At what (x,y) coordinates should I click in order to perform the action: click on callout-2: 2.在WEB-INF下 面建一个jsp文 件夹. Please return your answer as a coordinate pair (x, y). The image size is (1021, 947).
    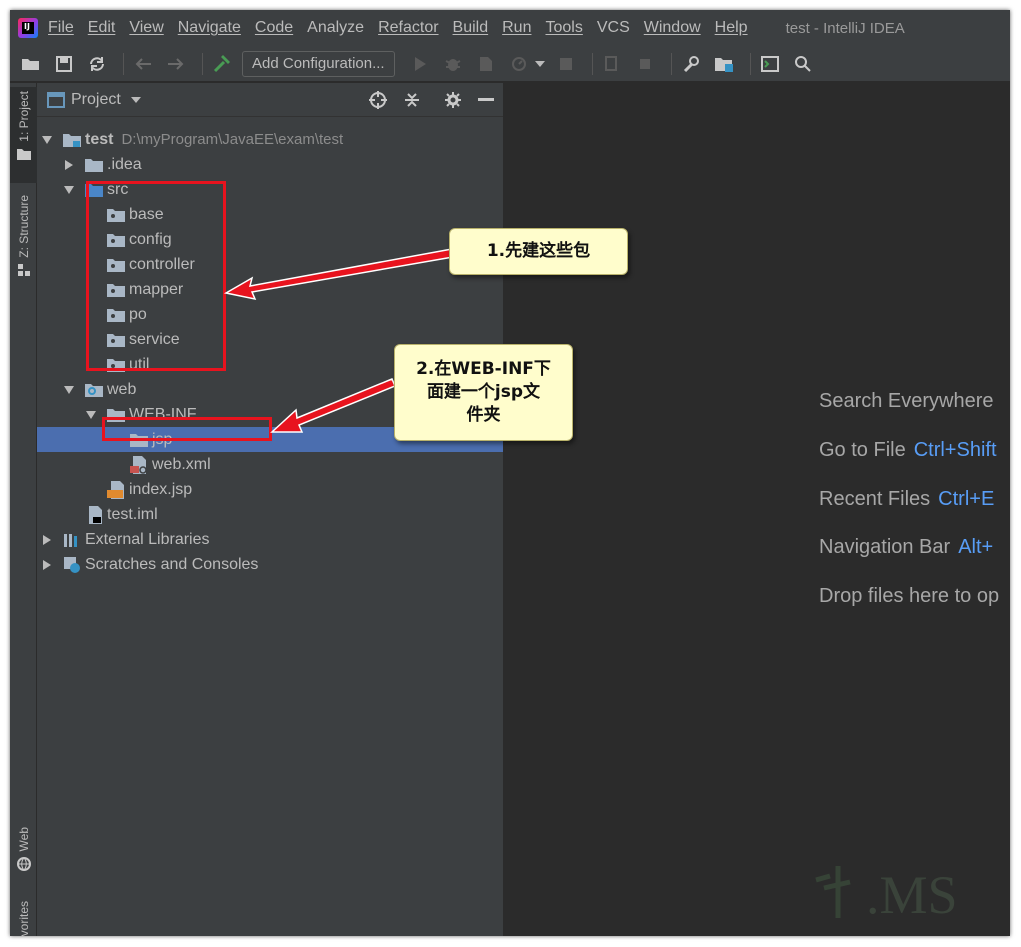
    Looking at the image, I should click on (483, 392).